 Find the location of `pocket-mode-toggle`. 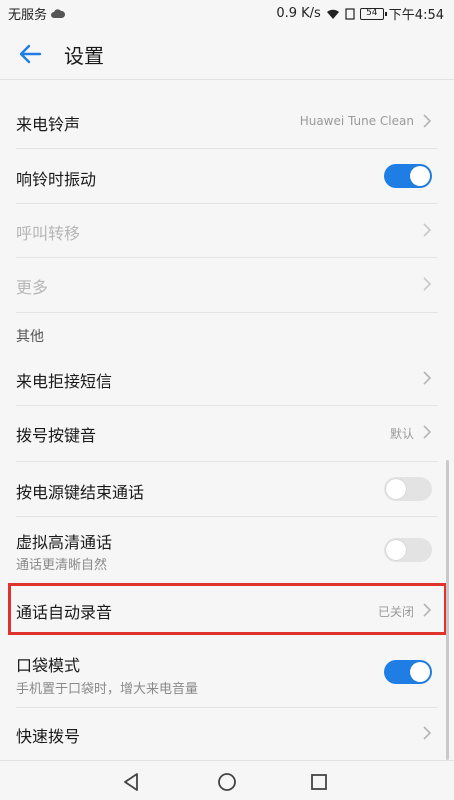

pocket-mode-toggle is located at coordinates (408, 672).